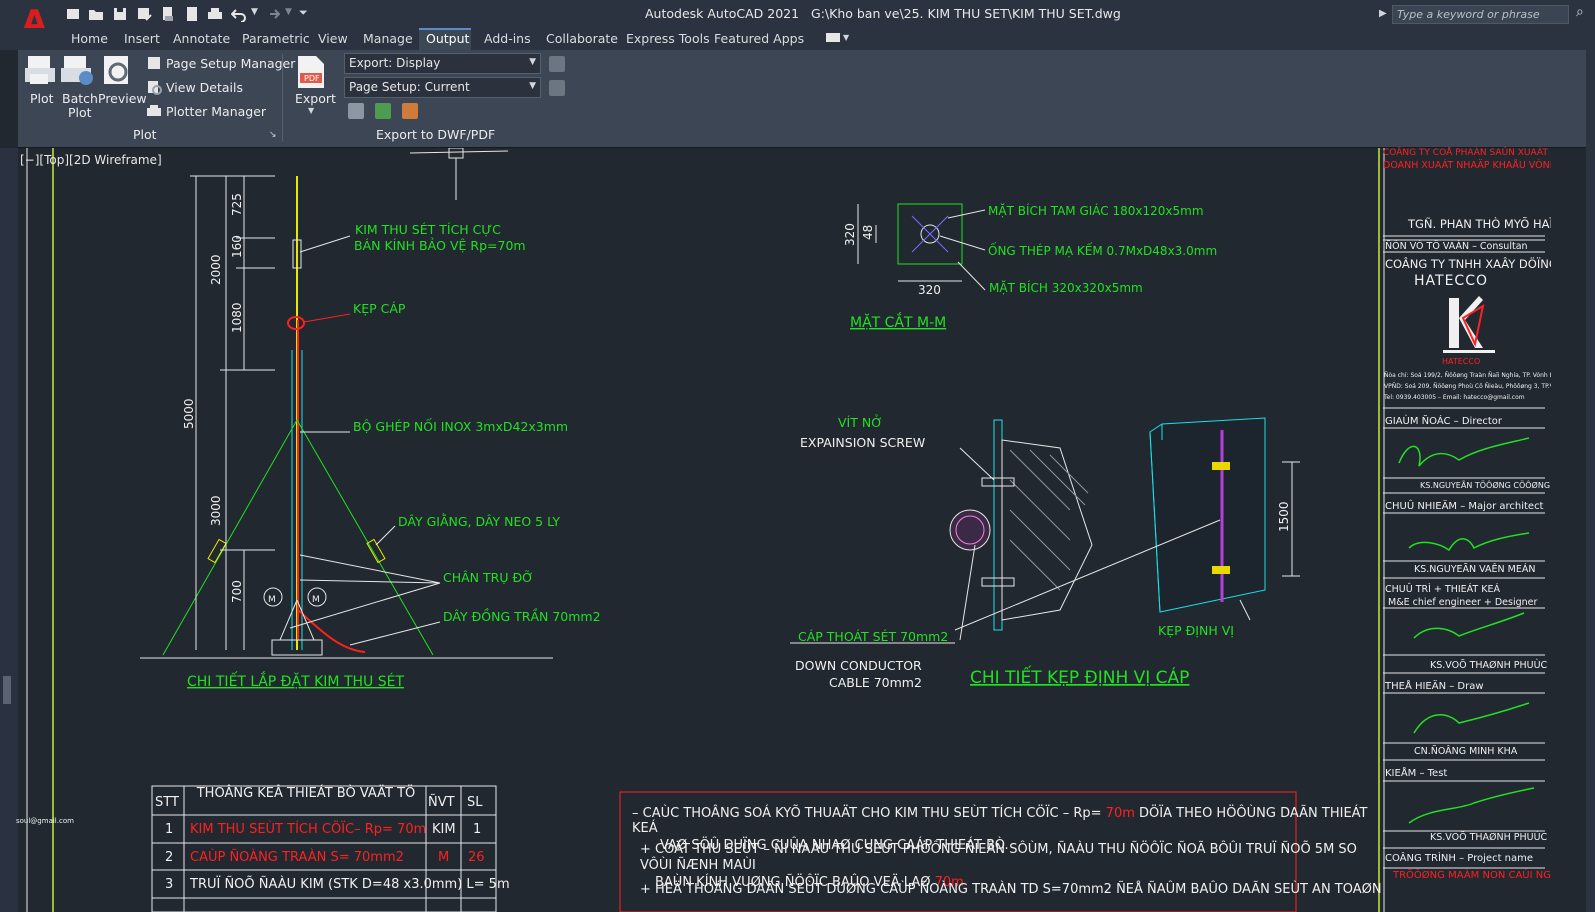 The image size is (1595, 912). Describe the element at coordinates (356, 111) in the screenshot. I see `preview-export-icon` at that location.